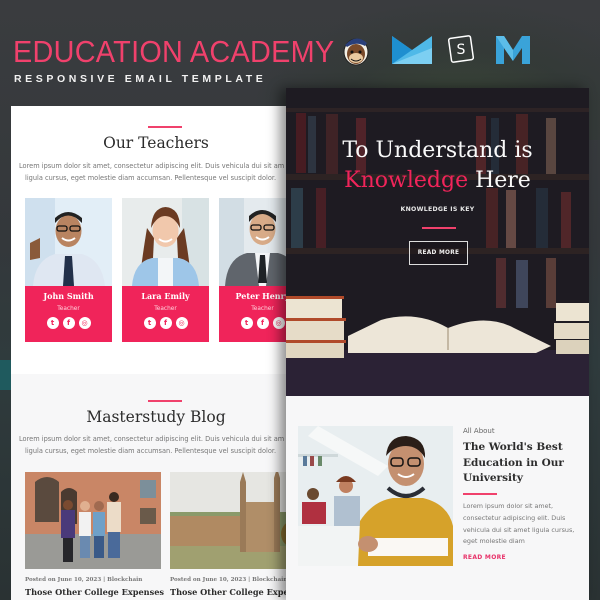  What do you see at coordinates (438, 253) in the screenshot?
I see `hero-read-more-button: READ MORE` at bounding box center [438, 253].